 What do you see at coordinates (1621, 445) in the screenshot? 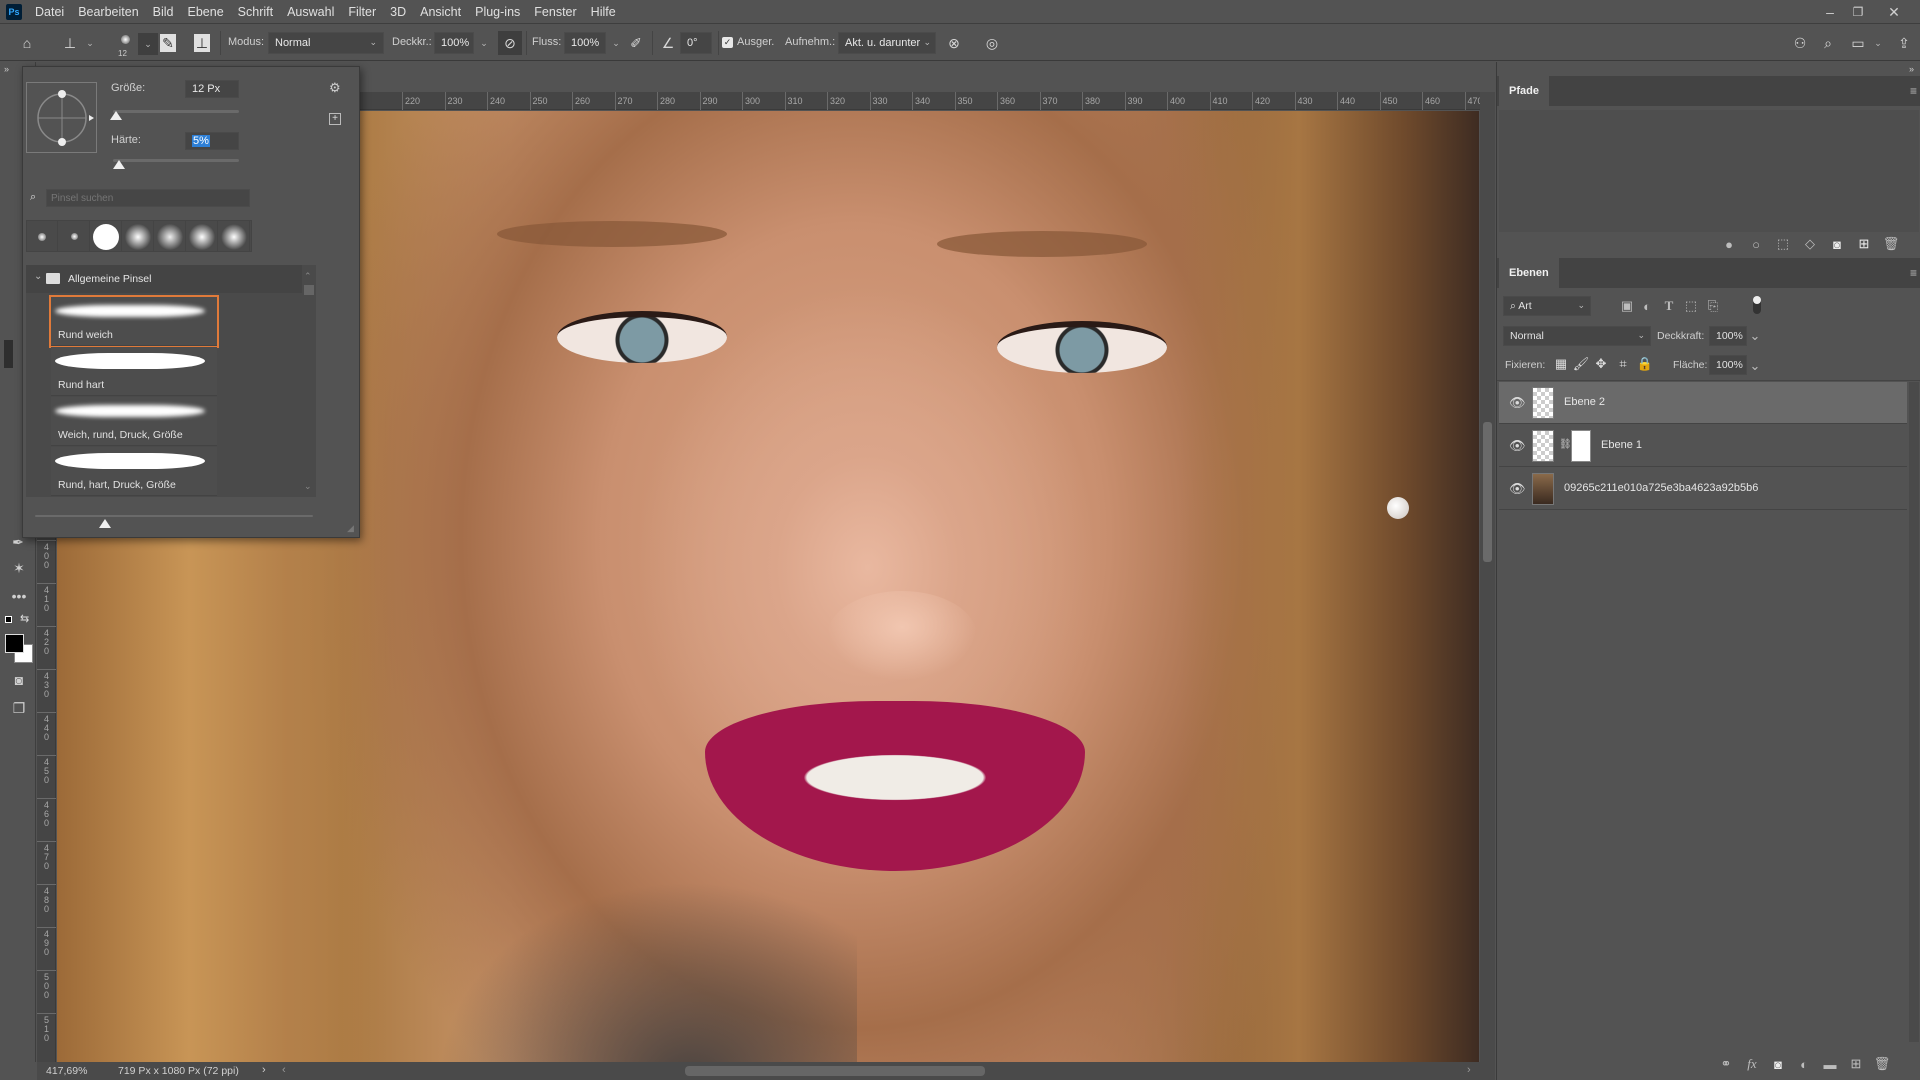
I see `layer-name: Ebene 1` at bounding box center [1621, 445].